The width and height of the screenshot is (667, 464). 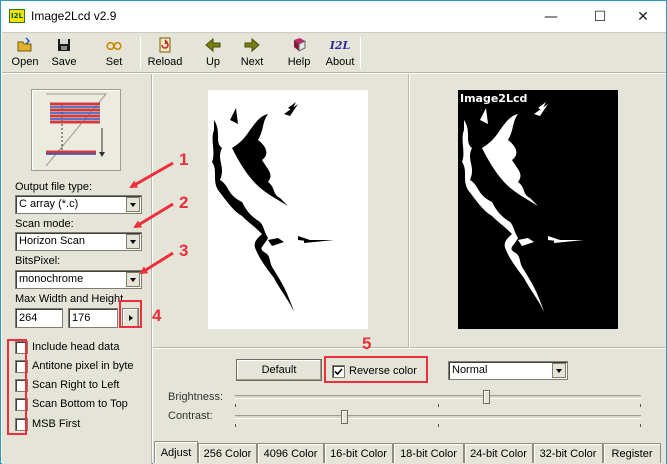 I want to click on reload-button: Reload, so click(x=165, y=53).